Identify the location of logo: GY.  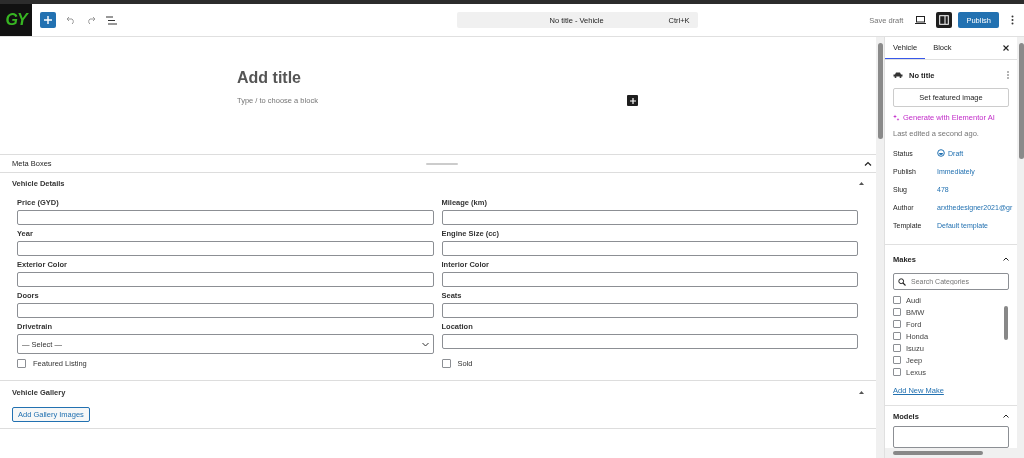
(16, 20).